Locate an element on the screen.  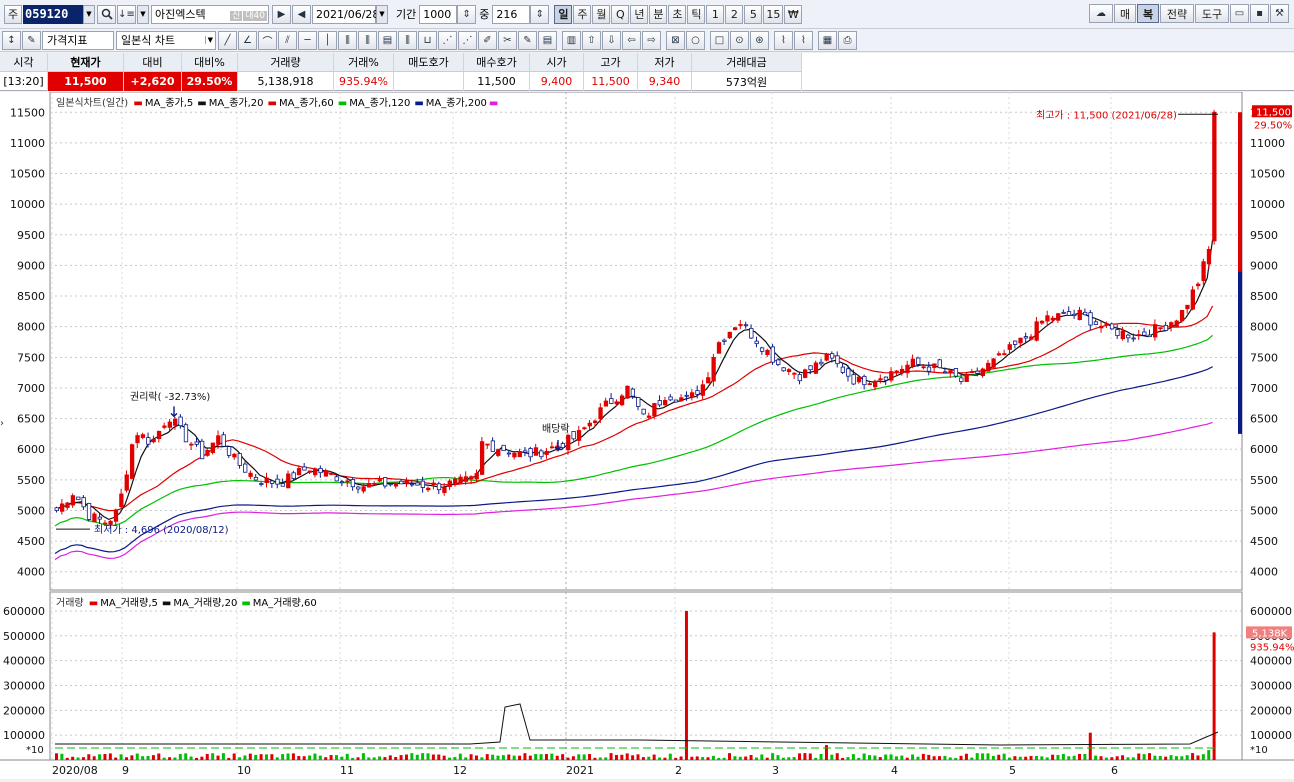
interval-button: 5 is located at coordinates (753, 14).